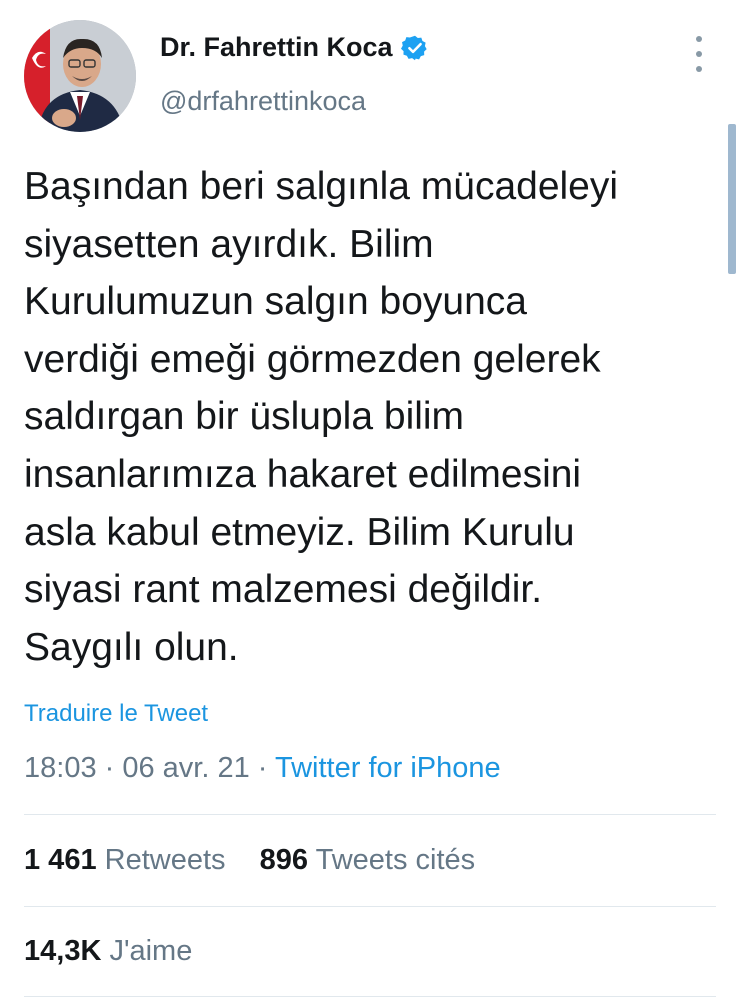 This screenshot has width=740, height=1000. What do you see at coordinates (299, 532) in the screenshot?
I see `tweet-text-line: asla kabul etmeyiz. Bilim Kurulu` at bounding box center [299, 532].